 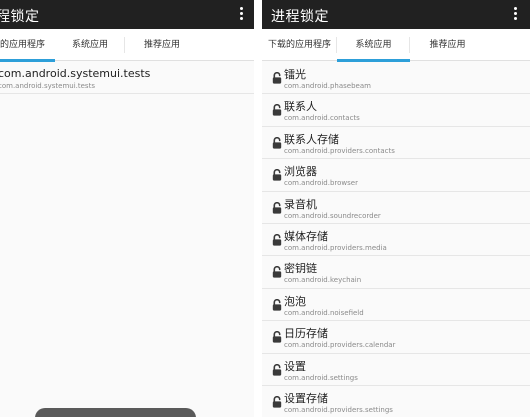 I want to click on app-package: com.android.noisefield, so click(x=324, y=312).